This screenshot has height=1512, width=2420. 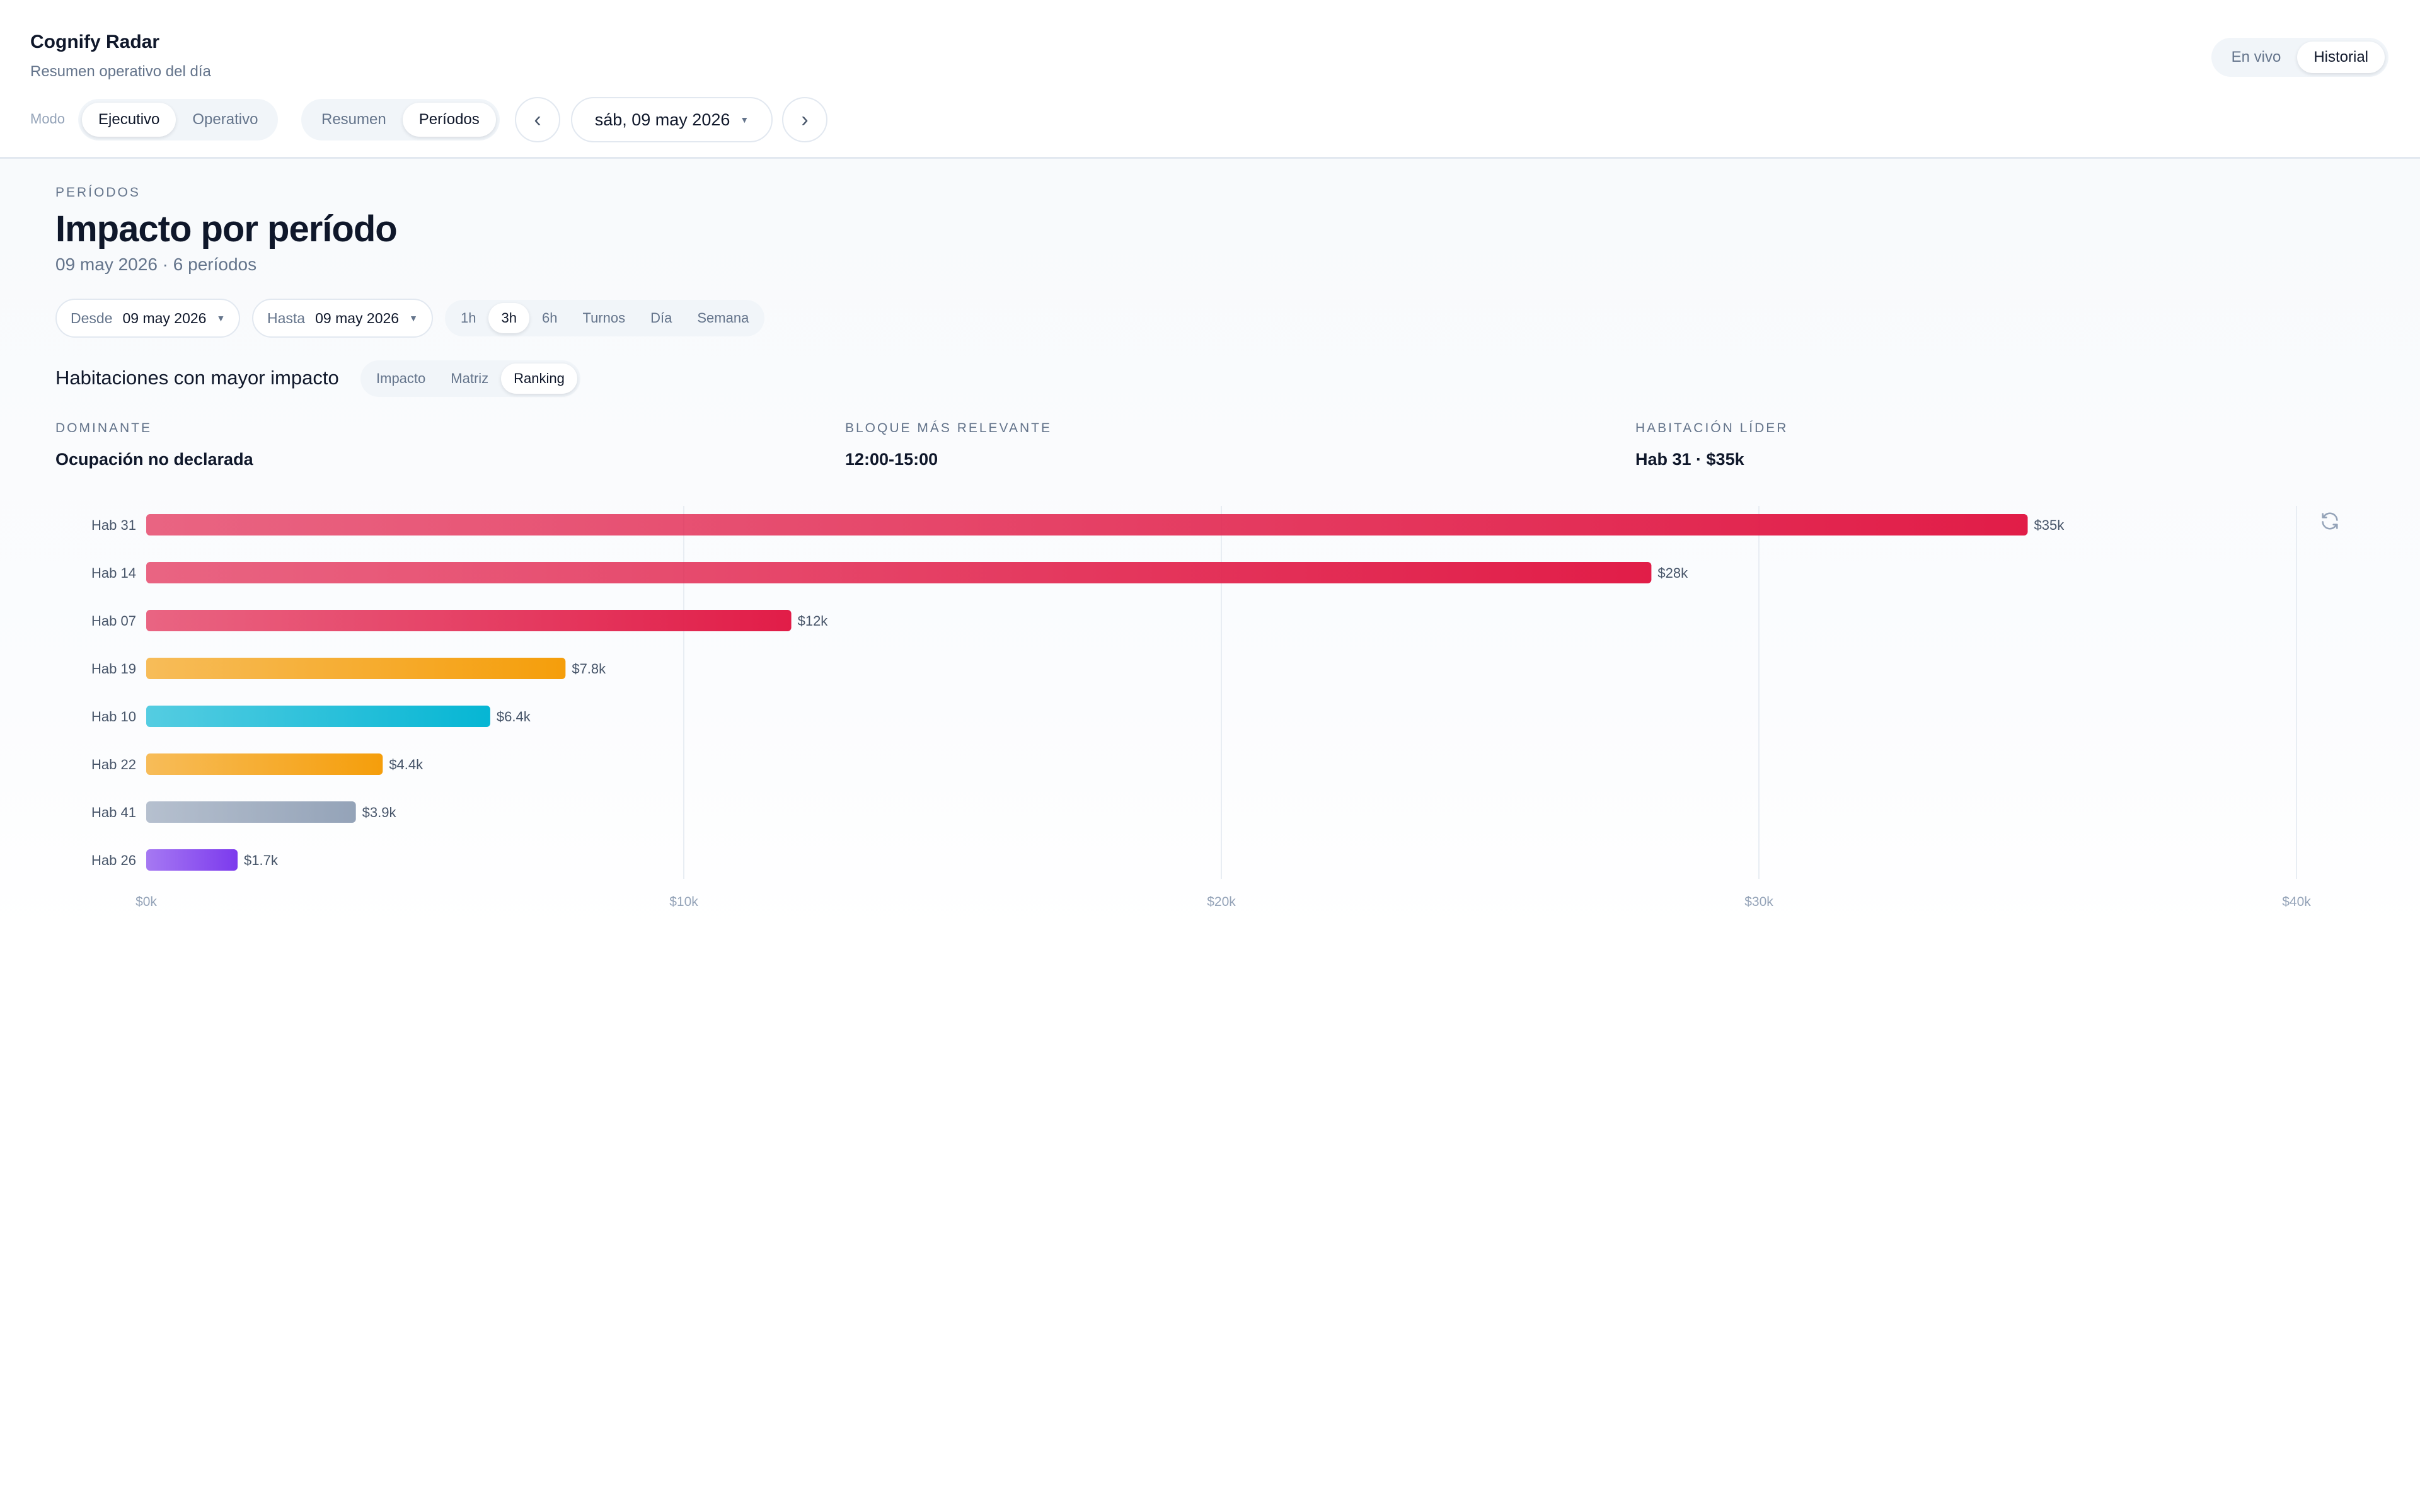 What do you see at coordinates (354, 120) in the screenshot?
I see `view-resumen-tab: Resumen` at bounding box center [354, 120].